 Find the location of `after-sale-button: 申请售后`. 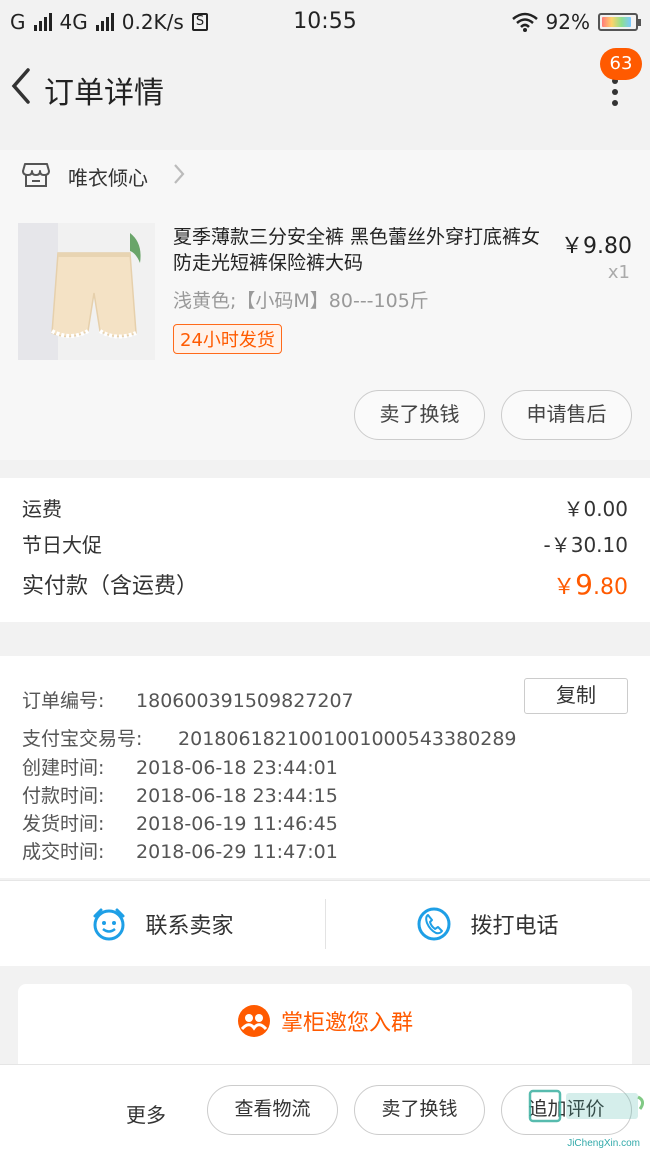

after-sale-button: 申请售后 is located at coordinates (566, 415).